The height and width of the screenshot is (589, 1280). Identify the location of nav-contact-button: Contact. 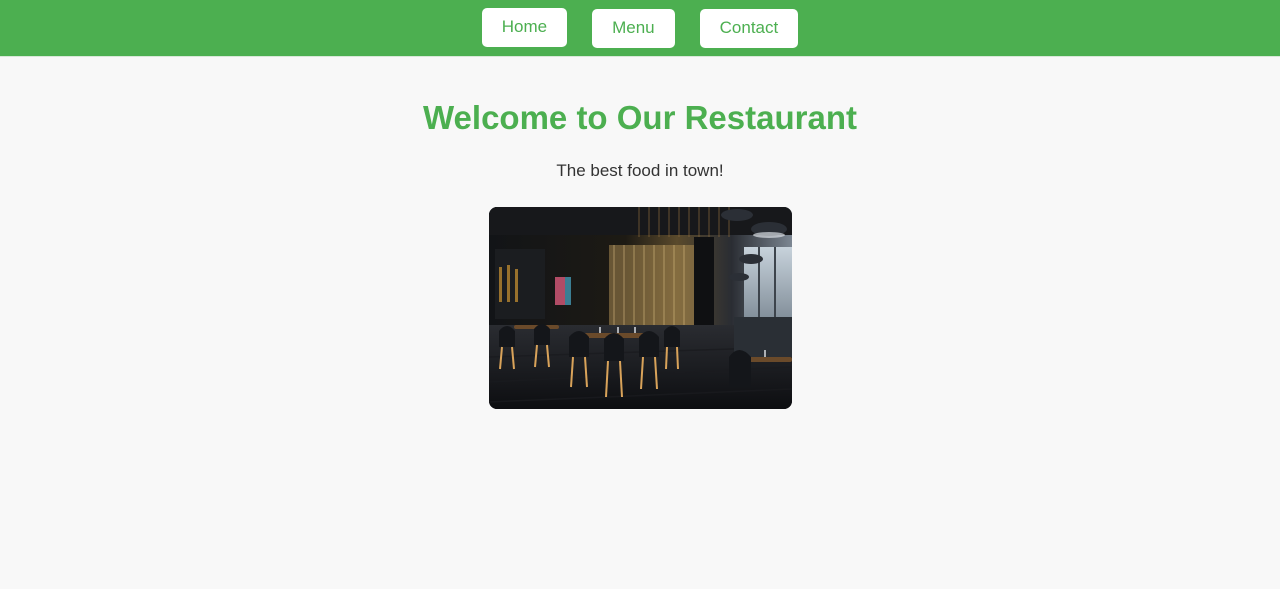
(749, 28).